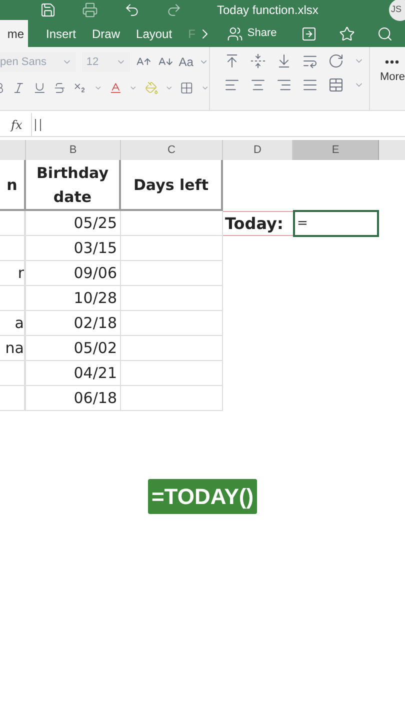 The width and height of the screenshot is (405, 720). What do you see at coordinates (73, 185) in the screenshot?
I see `header-cell: Birthday date` at bounding box center [73, 185].